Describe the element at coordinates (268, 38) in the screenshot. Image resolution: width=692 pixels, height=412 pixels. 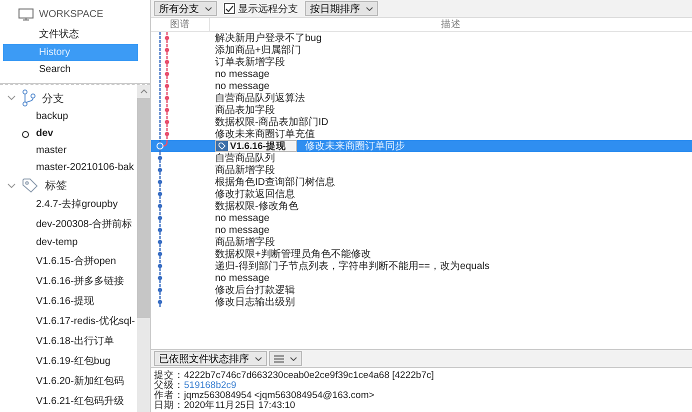
I see `commit-message: 解决新用户登录不了bug` at that location.